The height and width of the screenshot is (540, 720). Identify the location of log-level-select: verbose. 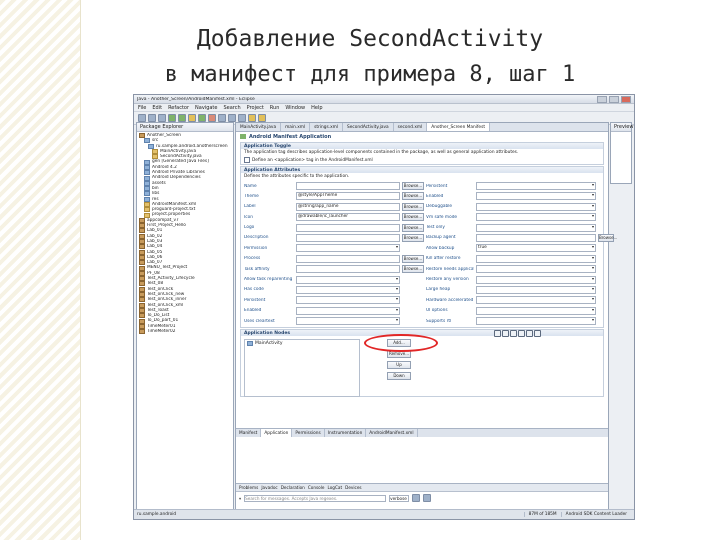
(399, 498).